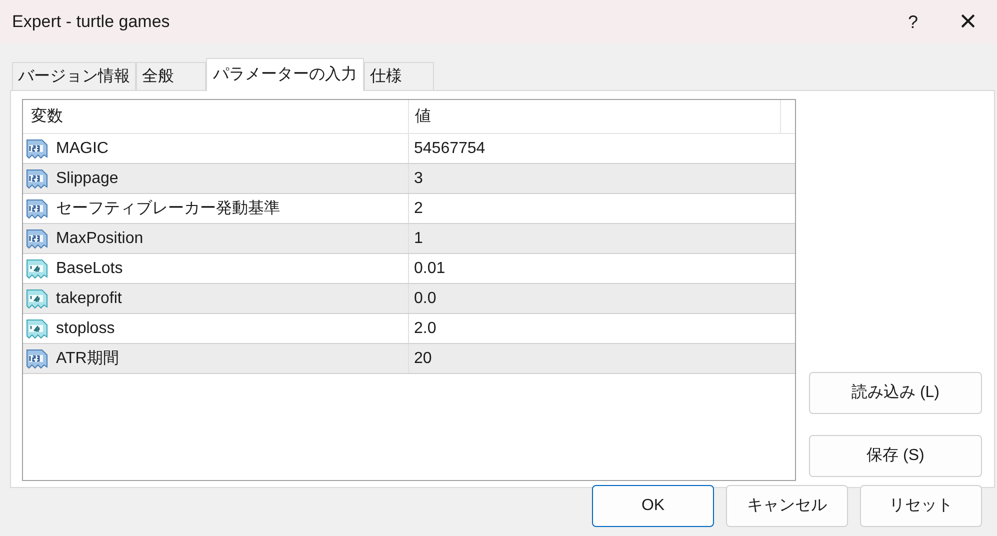  Describe the element at coordinates (913, 22) in the screenshot. I see `help-button: ?` at that location.